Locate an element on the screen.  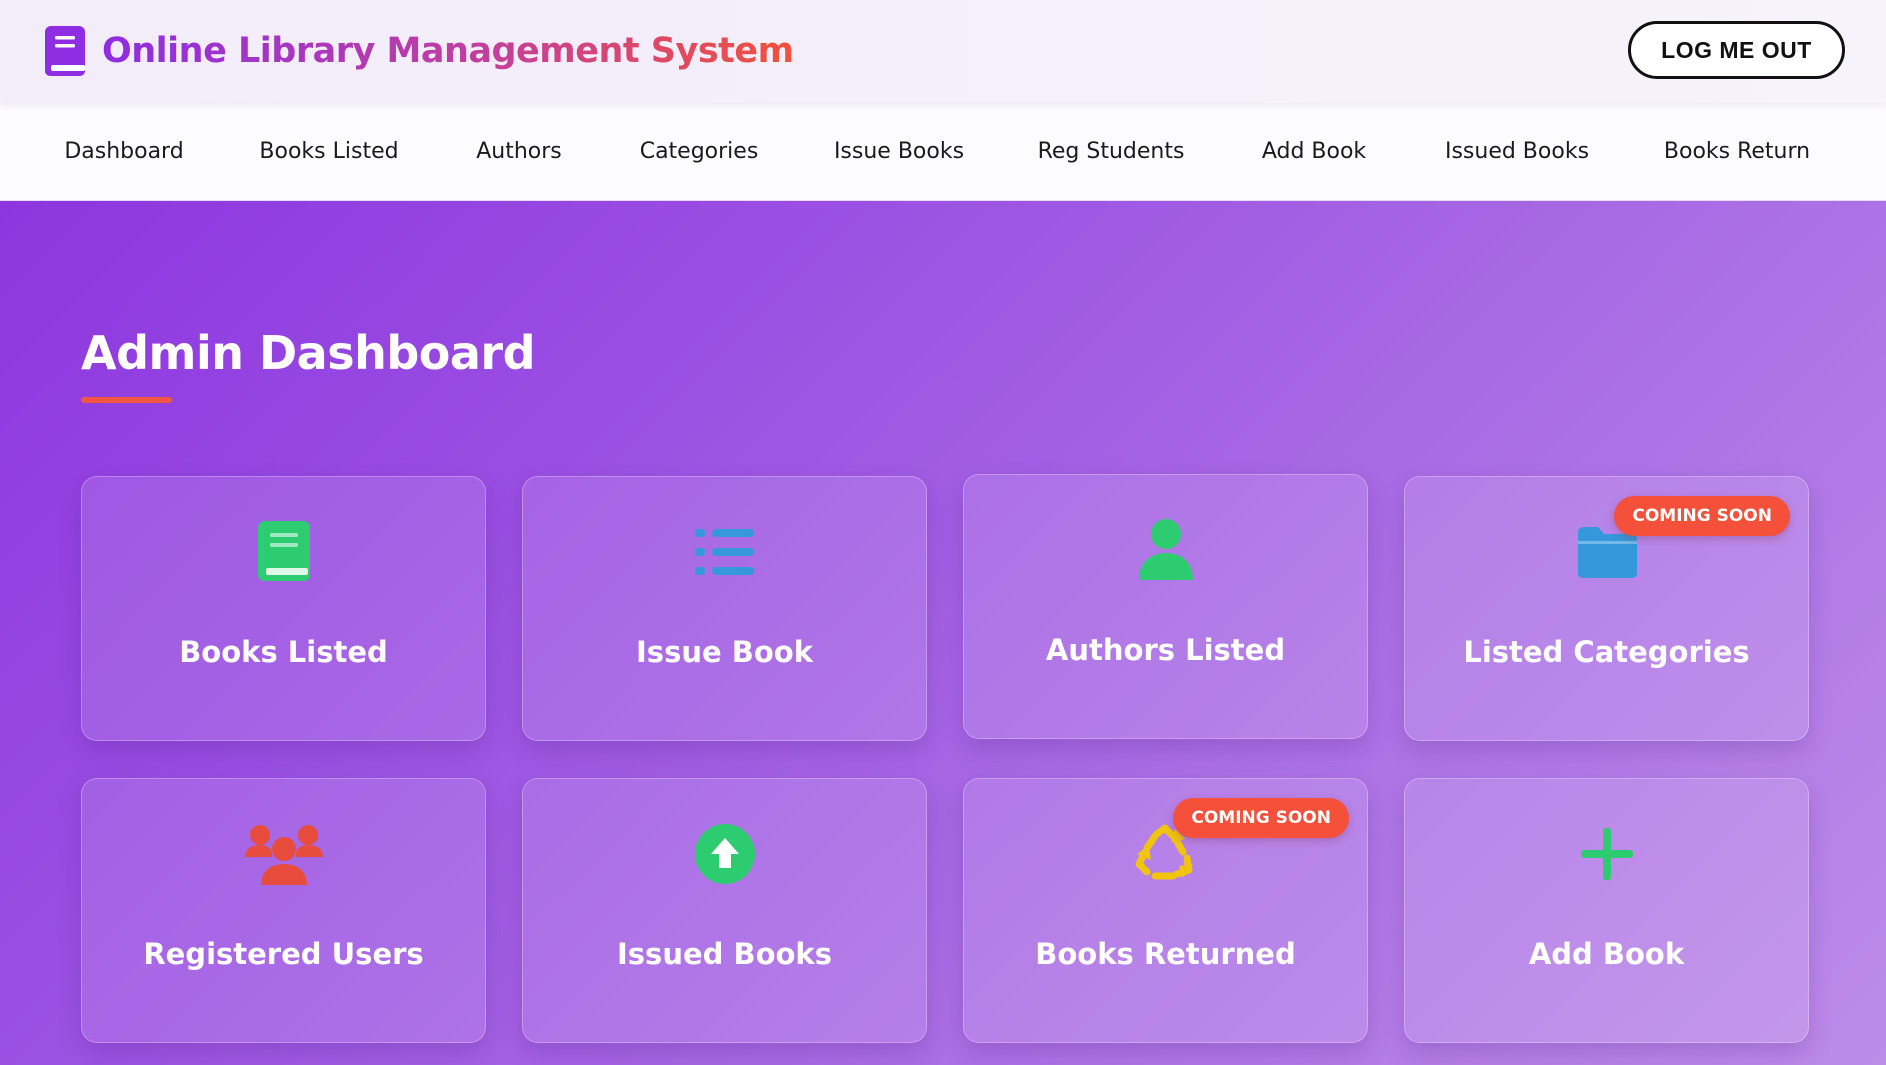
card-label: Add Book is located at coordinates (1606, 954).